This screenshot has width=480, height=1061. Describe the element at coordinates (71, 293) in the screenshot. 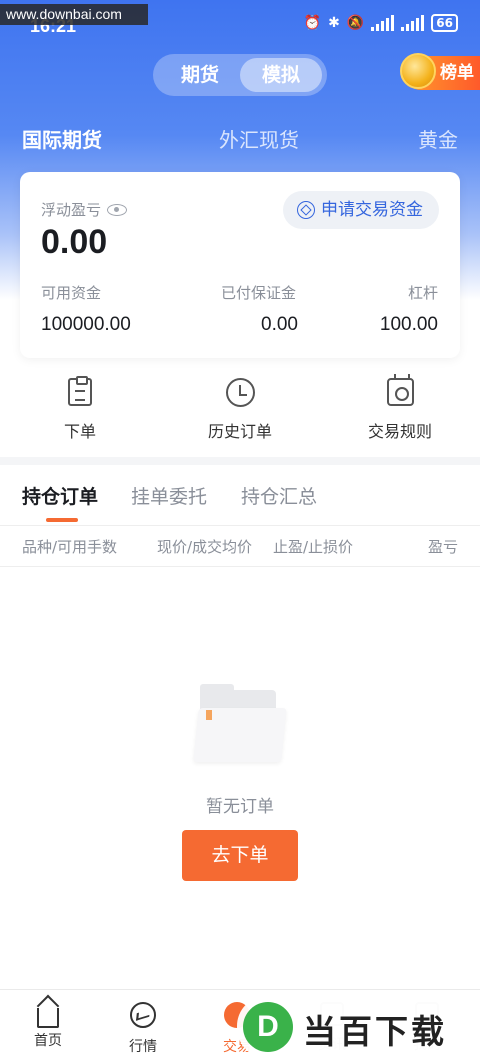

I see `available-funds-label: 可用资金` at that location.